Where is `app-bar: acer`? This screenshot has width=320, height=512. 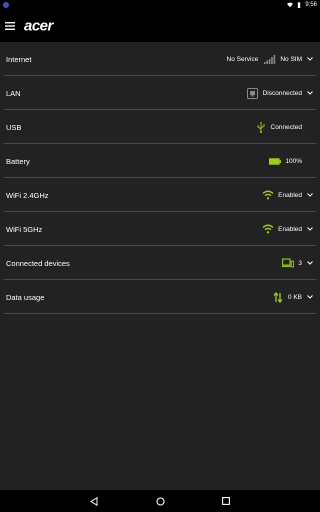
app-bar: acer is located at coordinates (160, 26).